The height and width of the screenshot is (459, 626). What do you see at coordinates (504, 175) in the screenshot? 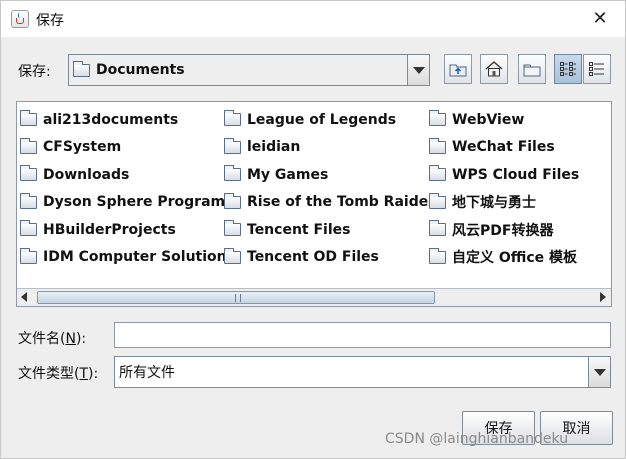
I see `list-item: WPS Cloud Files` at bounding box center [504, 175].